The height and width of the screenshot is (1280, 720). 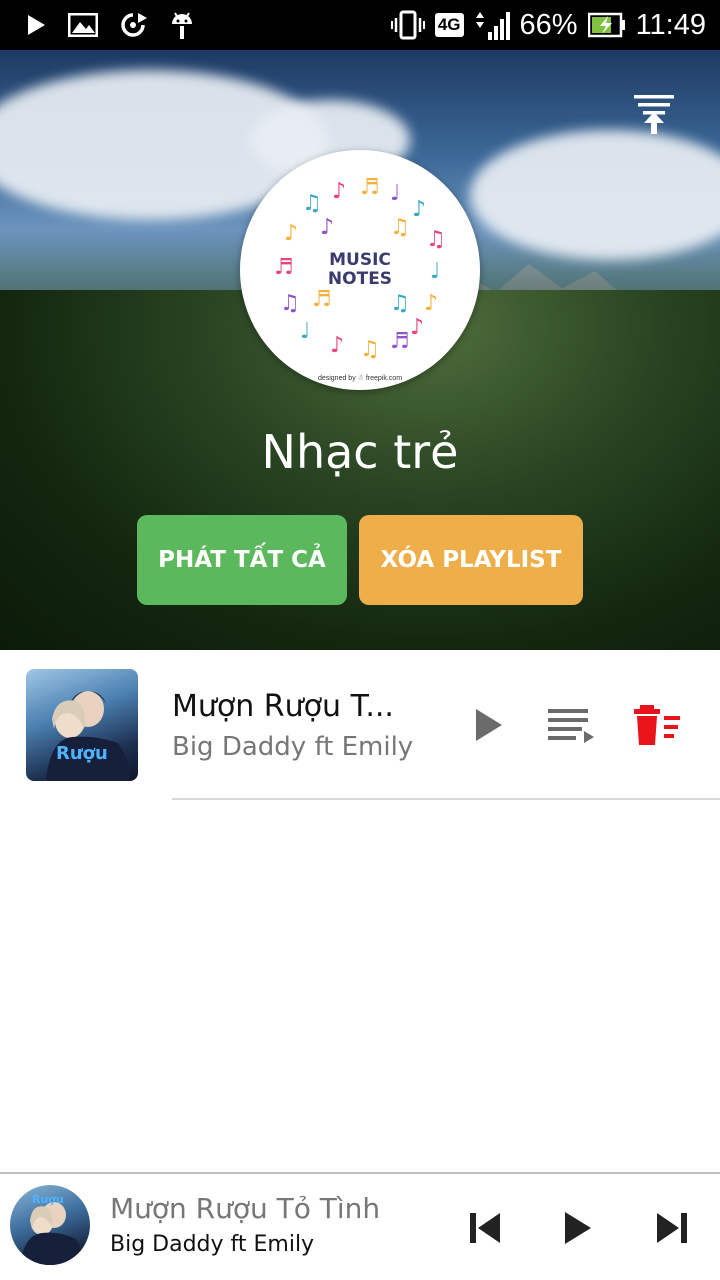 What do you see at coordinates (83, 25) in the screenshot?
I see `gallery-icon` at bounding box center [83, 25].